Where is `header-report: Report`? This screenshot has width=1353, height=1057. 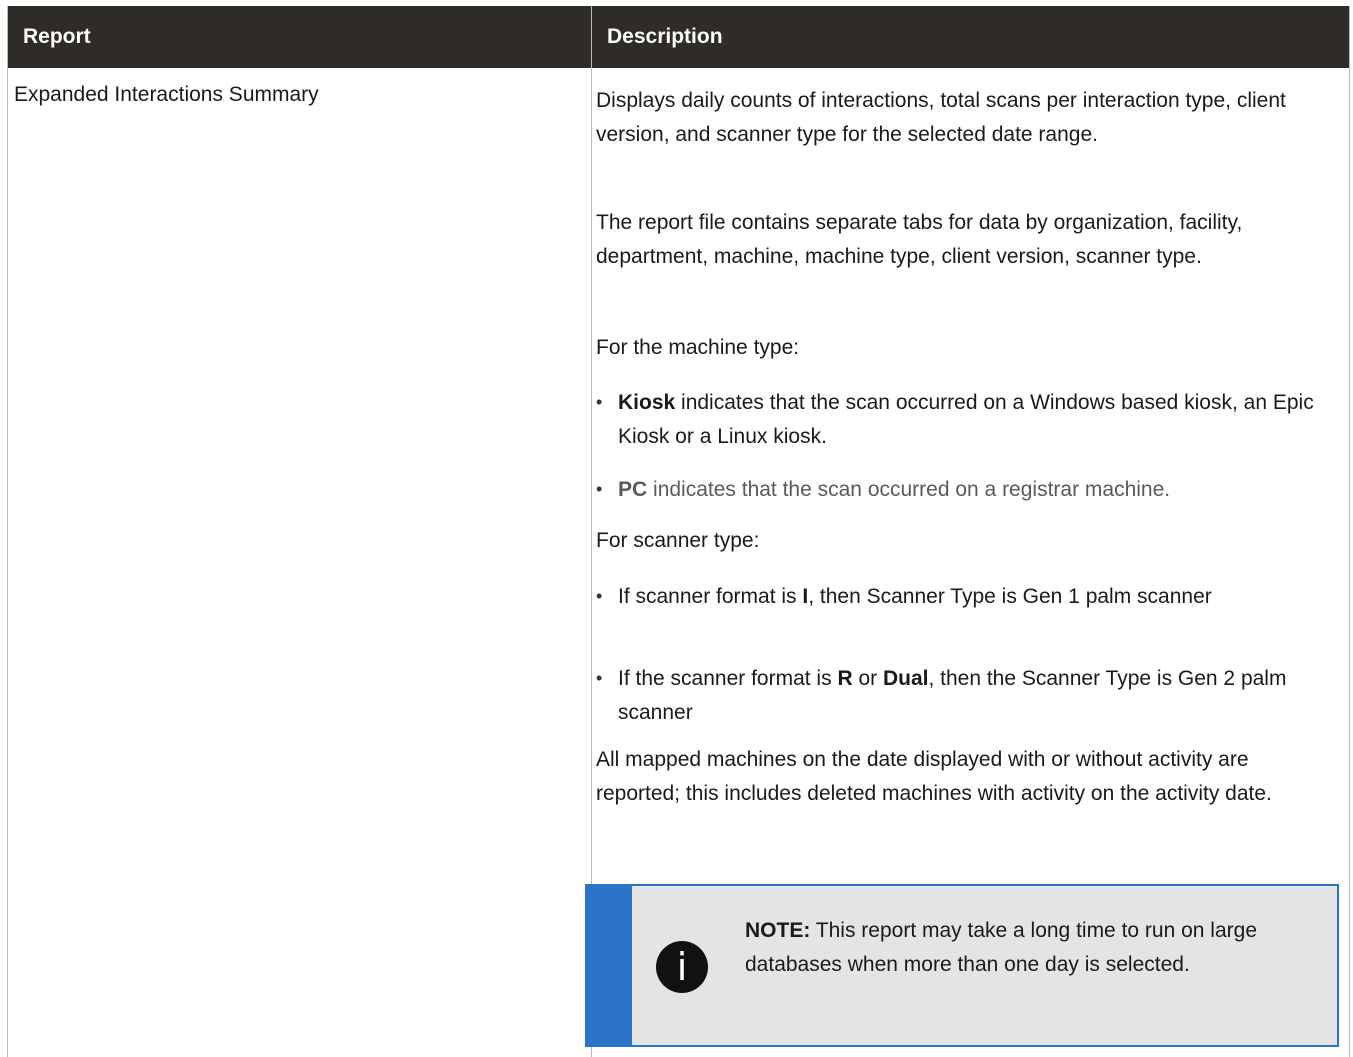 header-report: Report is located at coordinates (57, 36).